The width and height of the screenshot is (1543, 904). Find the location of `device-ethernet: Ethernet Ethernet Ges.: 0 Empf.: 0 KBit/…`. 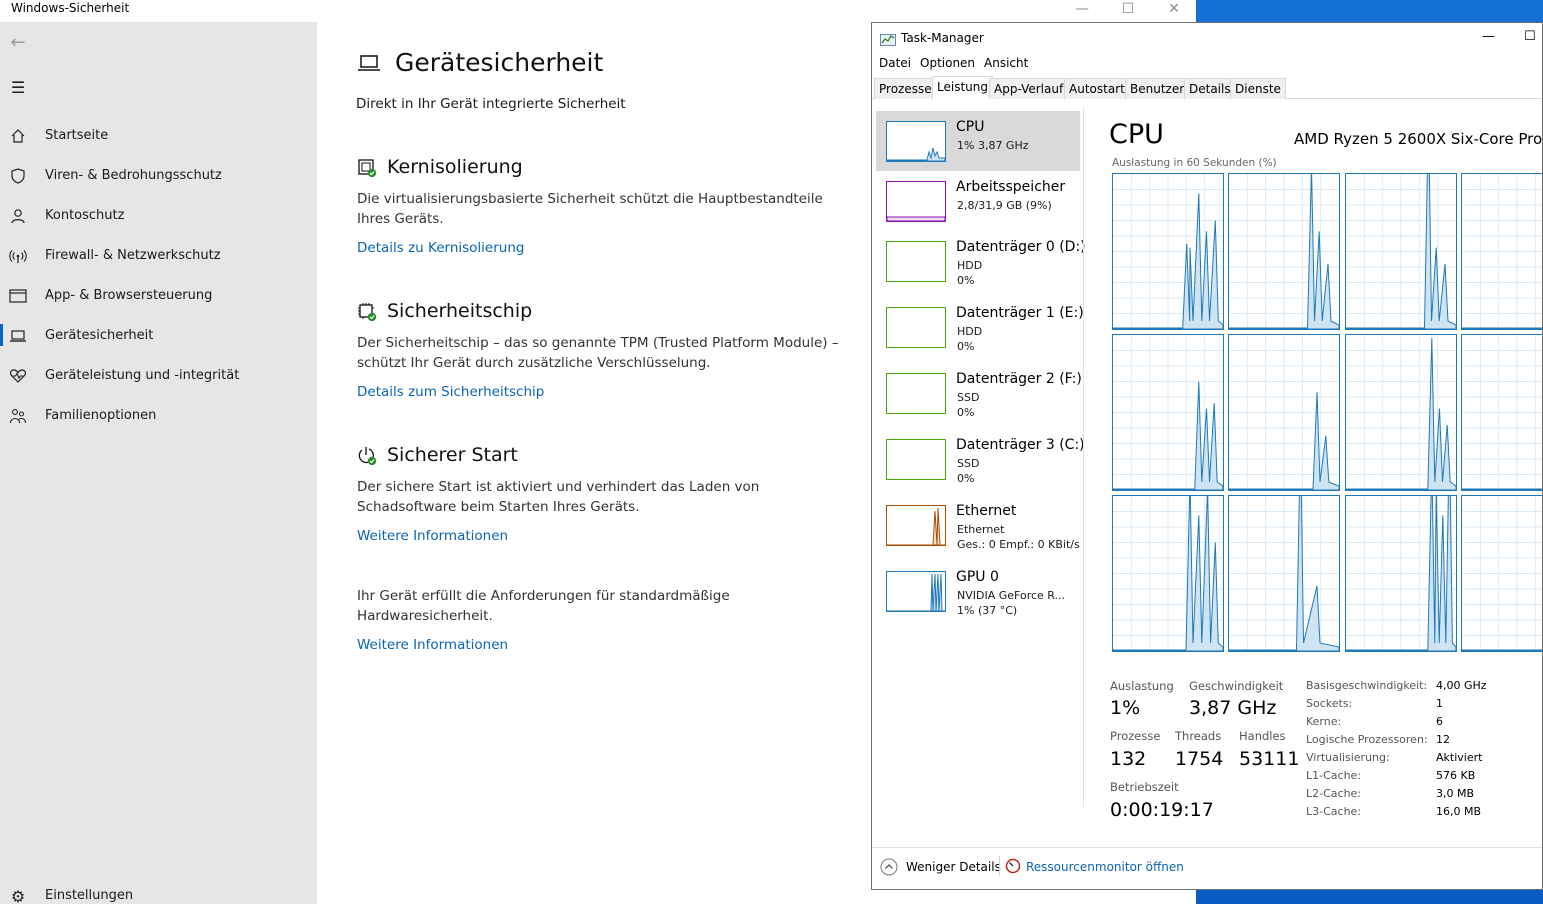

device-ethernet: Ethernet Ethernet Ges.: 0 Empf.: 0 KBit/… is located at coordinates (978, 525).